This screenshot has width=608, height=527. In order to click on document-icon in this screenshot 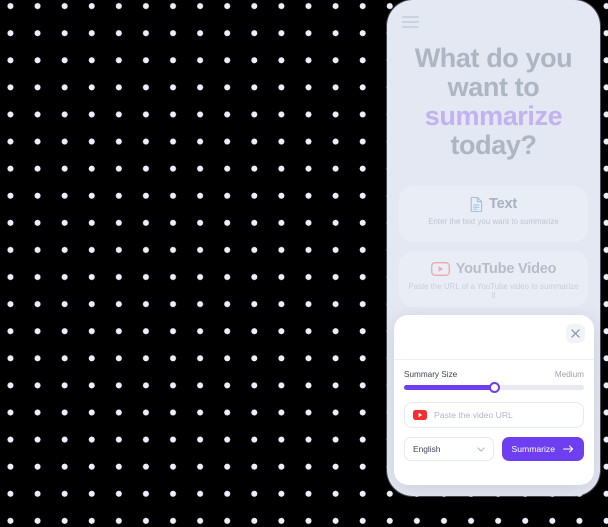, I will do `click(476, 204)`.